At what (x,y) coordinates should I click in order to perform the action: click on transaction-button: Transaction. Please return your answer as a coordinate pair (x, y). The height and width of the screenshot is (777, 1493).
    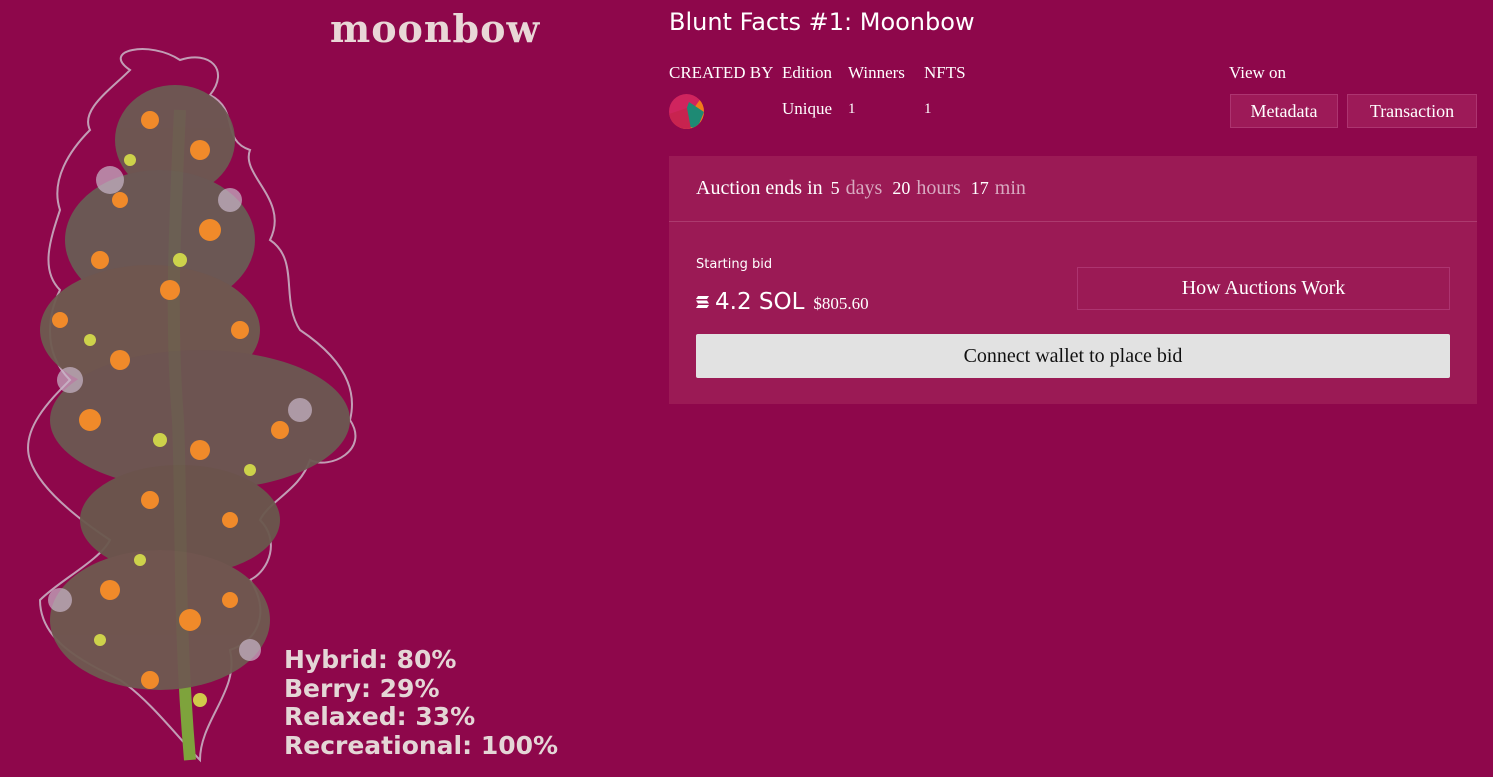
    Looking at the image, I should click on (1412, 111).